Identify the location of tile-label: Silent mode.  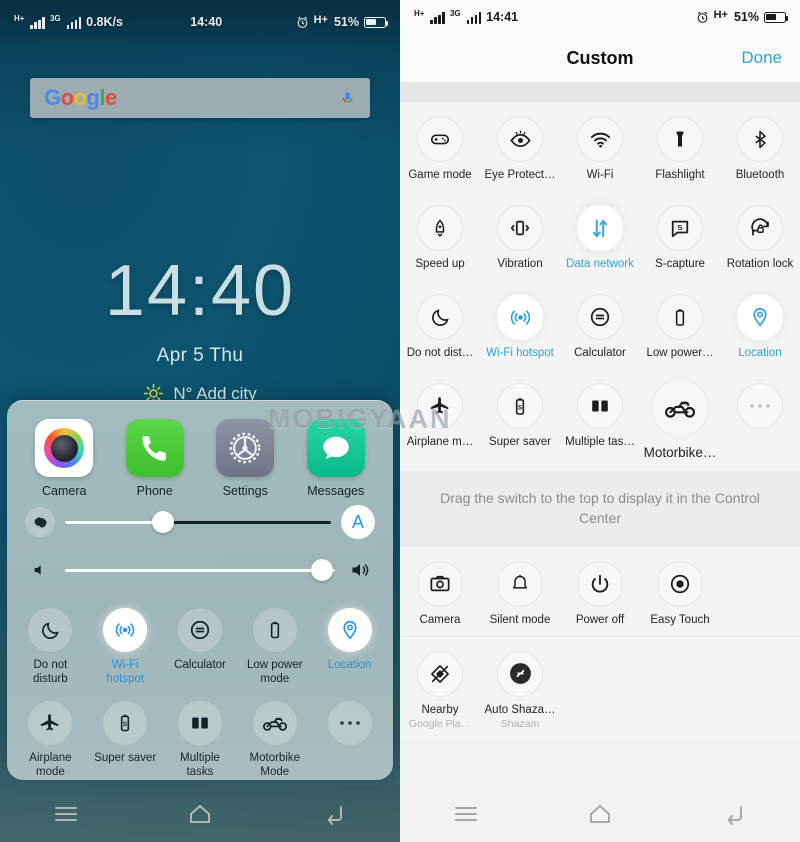
(520, 619).